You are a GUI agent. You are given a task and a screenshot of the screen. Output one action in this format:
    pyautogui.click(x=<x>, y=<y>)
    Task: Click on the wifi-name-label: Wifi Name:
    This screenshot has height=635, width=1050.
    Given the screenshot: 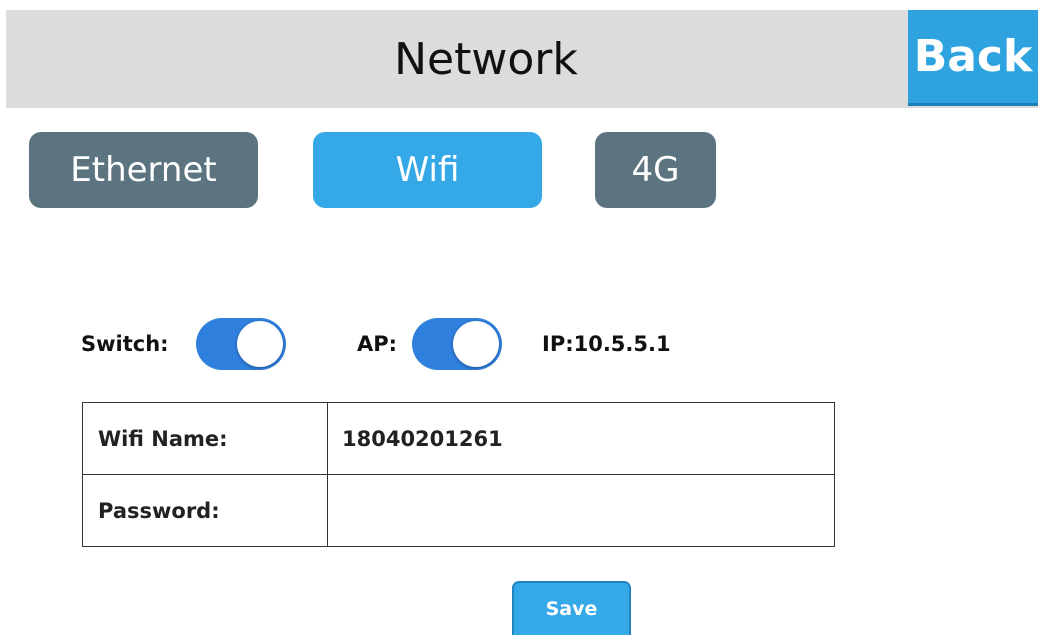 What is the action you would take?
    pyautogui.click(x=205, y=438)
    